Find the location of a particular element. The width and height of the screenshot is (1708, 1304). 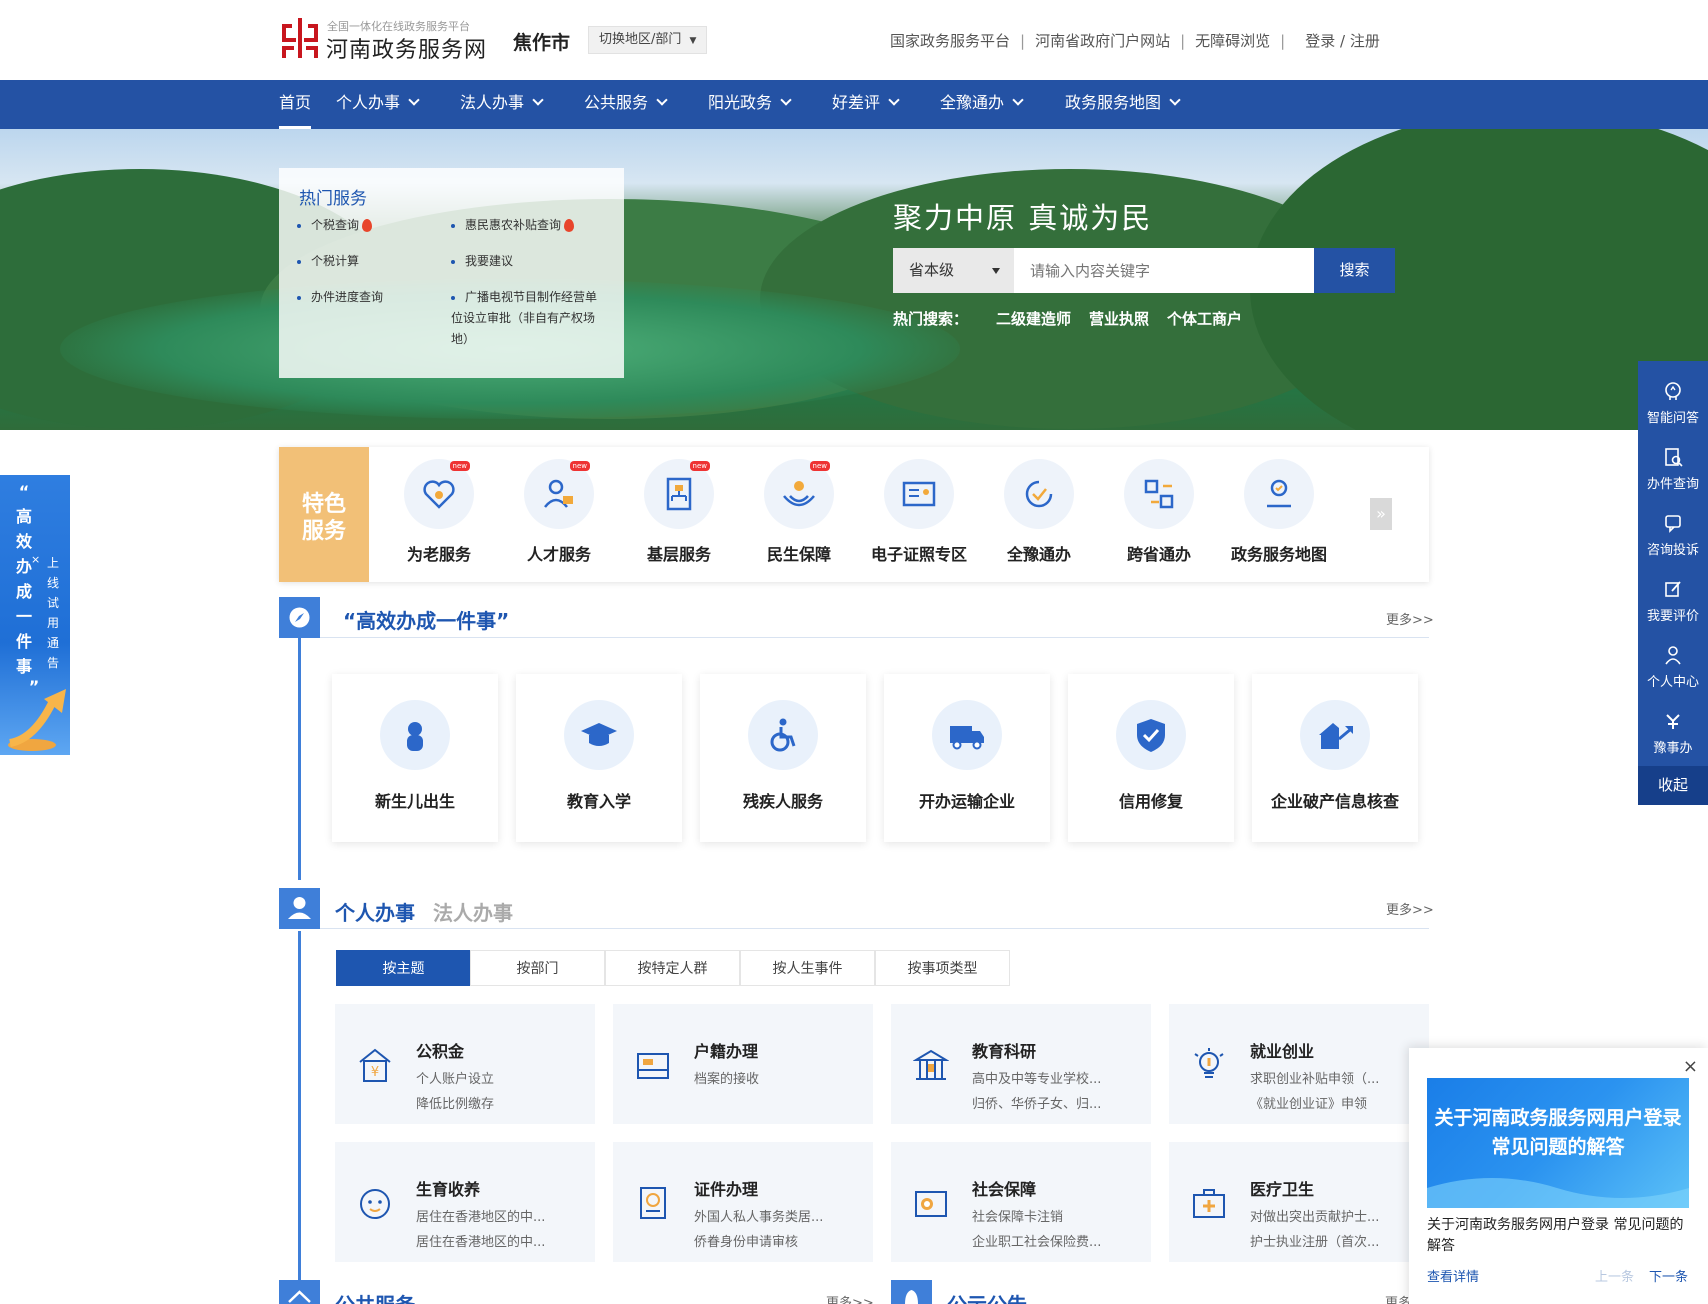

link-accessibility: 无障碍浏览 is located at coordinates (1232, 41).